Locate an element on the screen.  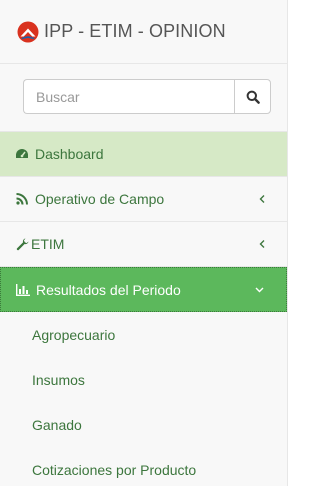
wrench-icon is located at coordinates (22, 244).